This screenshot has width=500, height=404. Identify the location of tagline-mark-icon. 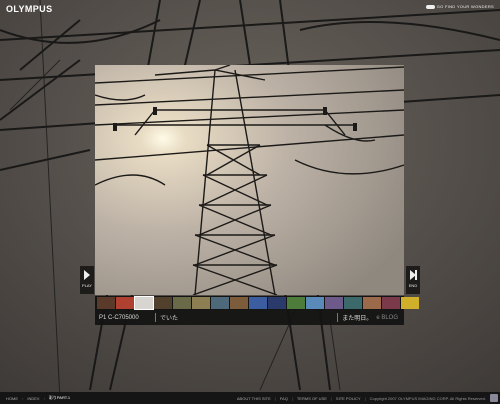
(430, 6).